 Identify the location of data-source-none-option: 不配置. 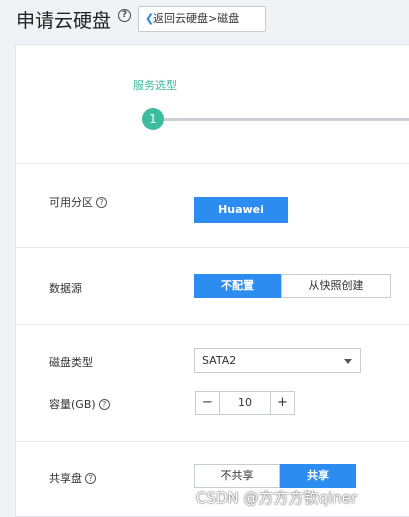
(237, 286).